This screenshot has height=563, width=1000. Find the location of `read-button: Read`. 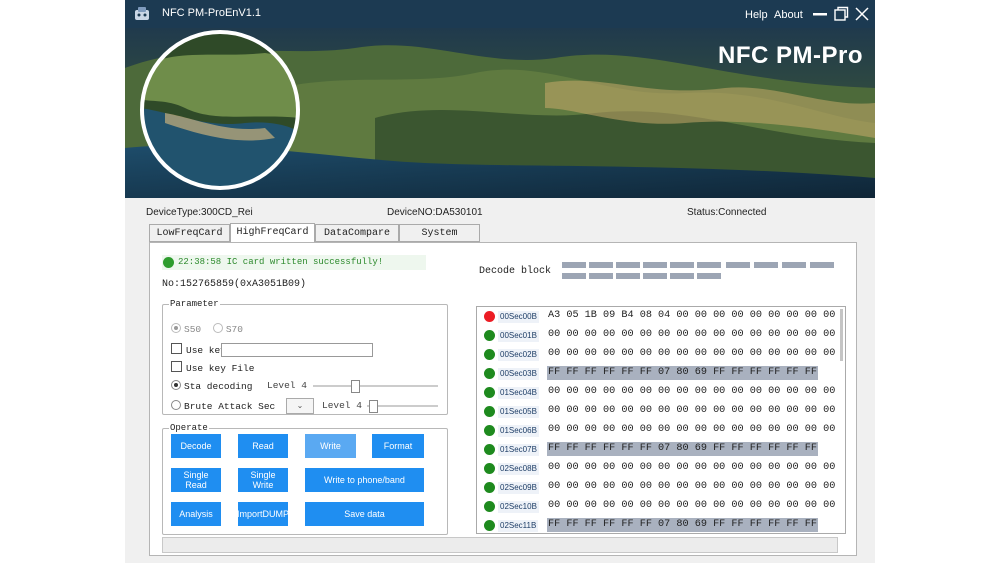

read-button: Read is located at coordinates (263, 446).